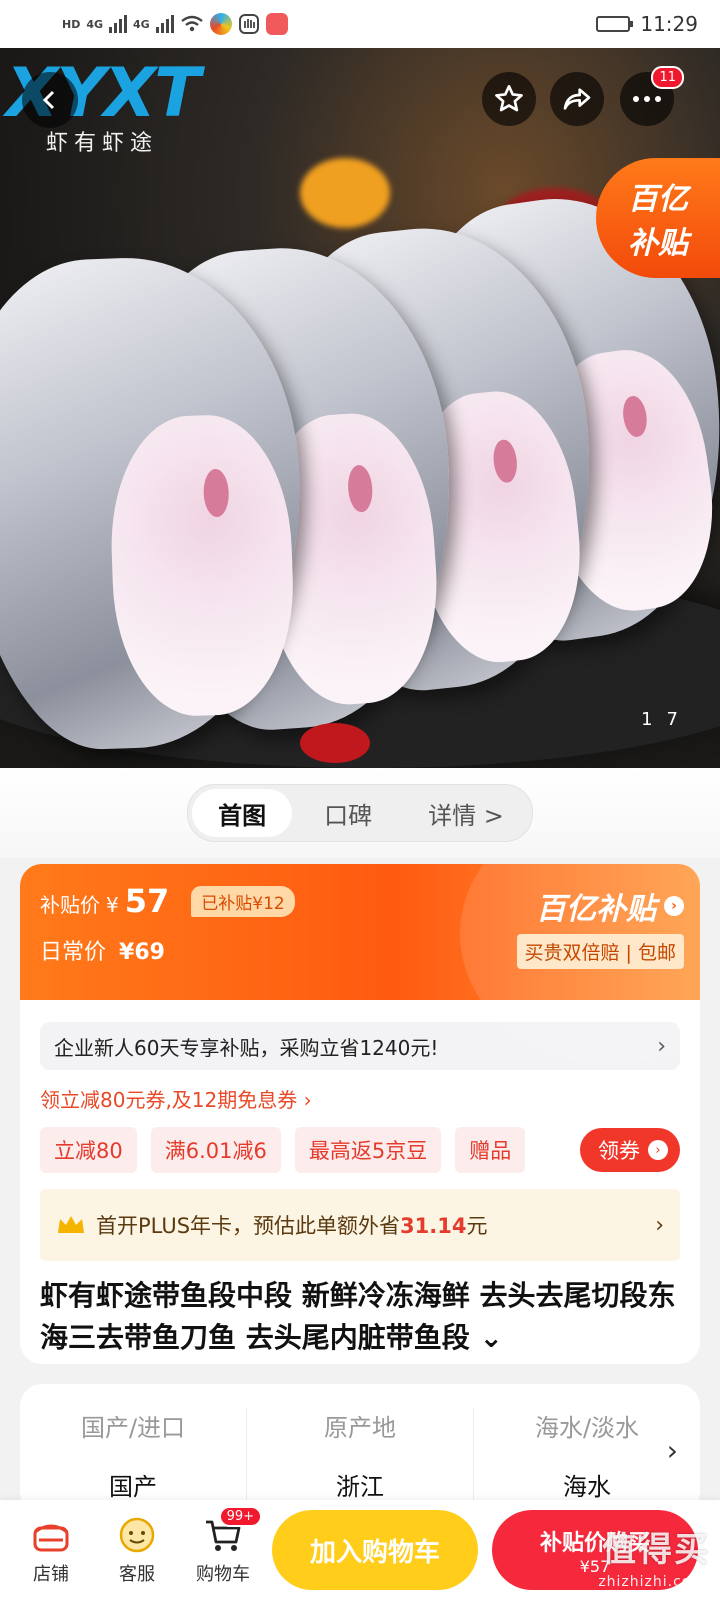 Image resolution: width=720 pixels, height=1600 pixels. I want to click on promo-chip: 立减80, so click(88, 1150).